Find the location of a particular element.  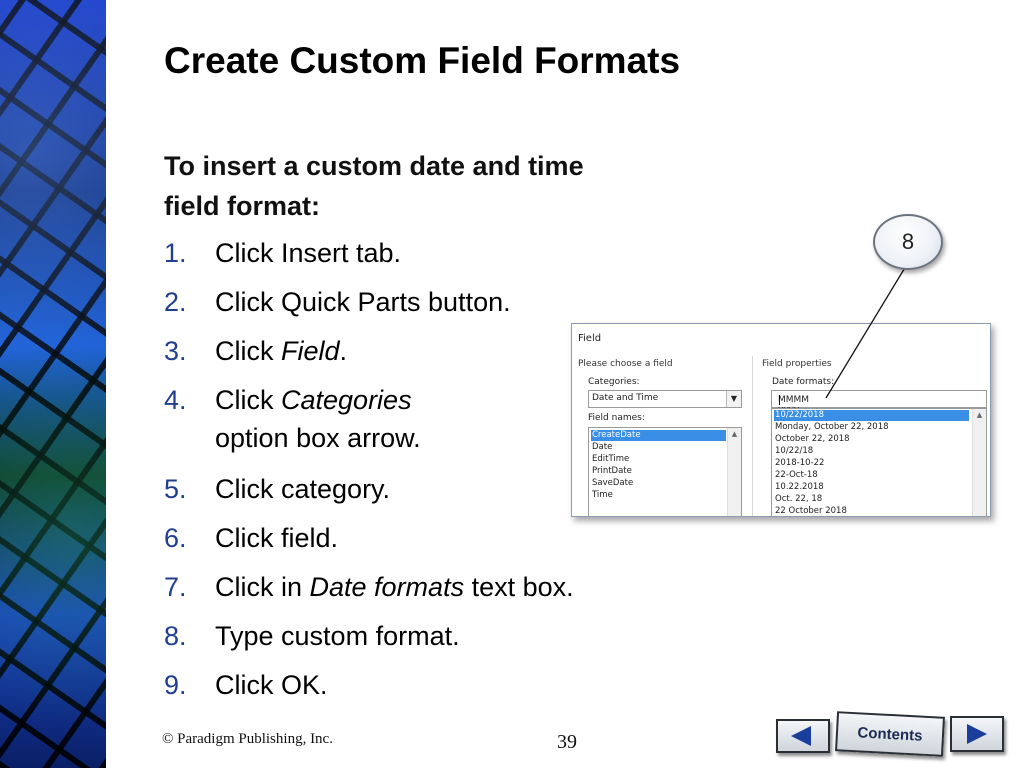

step-callout-badge: 8 is located at coordinates (908, 242).